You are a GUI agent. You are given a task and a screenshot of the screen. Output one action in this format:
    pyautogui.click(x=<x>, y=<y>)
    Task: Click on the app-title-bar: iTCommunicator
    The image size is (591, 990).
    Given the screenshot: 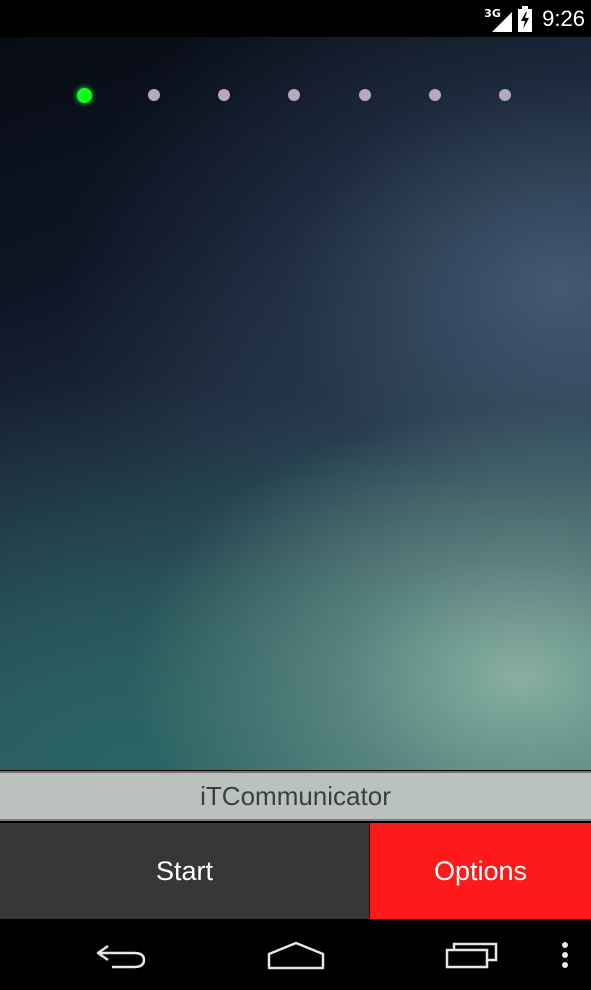 What is the action you would take?
    pyautogui.click(x=295, y=796)
    